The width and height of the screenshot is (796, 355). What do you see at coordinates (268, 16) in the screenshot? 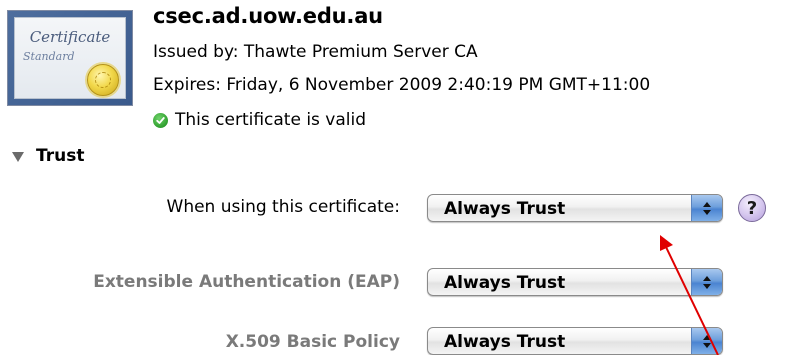
I see `certificate-name: csec.ad.uow.edu.au` at bounding box center [268, 16].